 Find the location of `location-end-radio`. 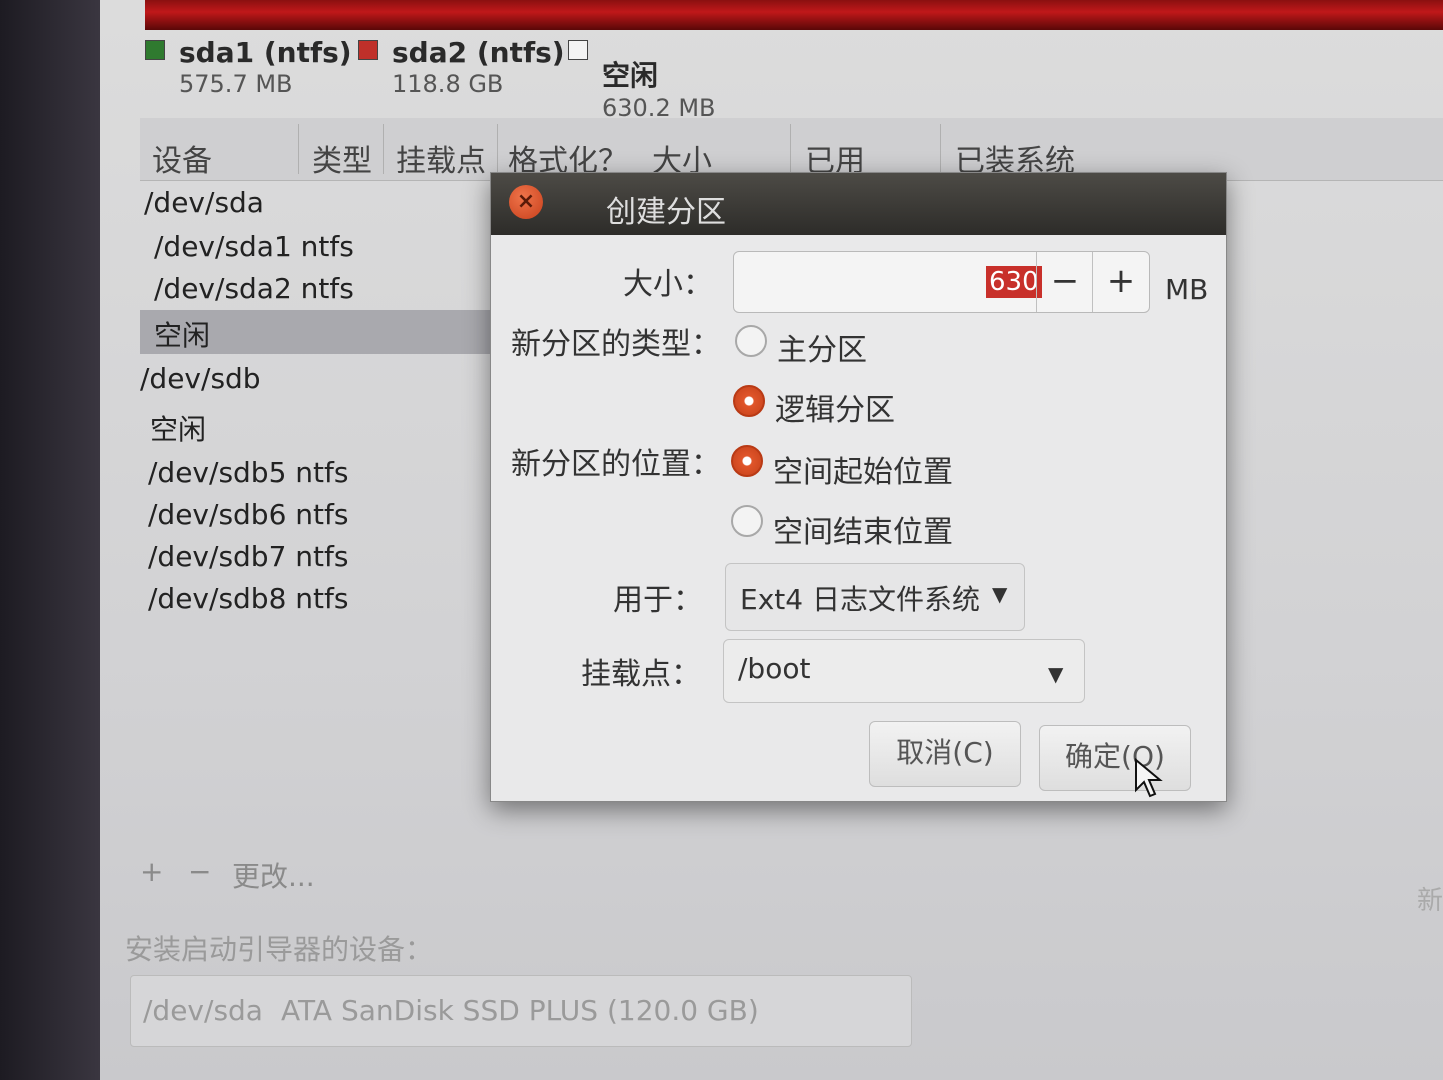

location-end-radio is located at coordinates (747, 521).